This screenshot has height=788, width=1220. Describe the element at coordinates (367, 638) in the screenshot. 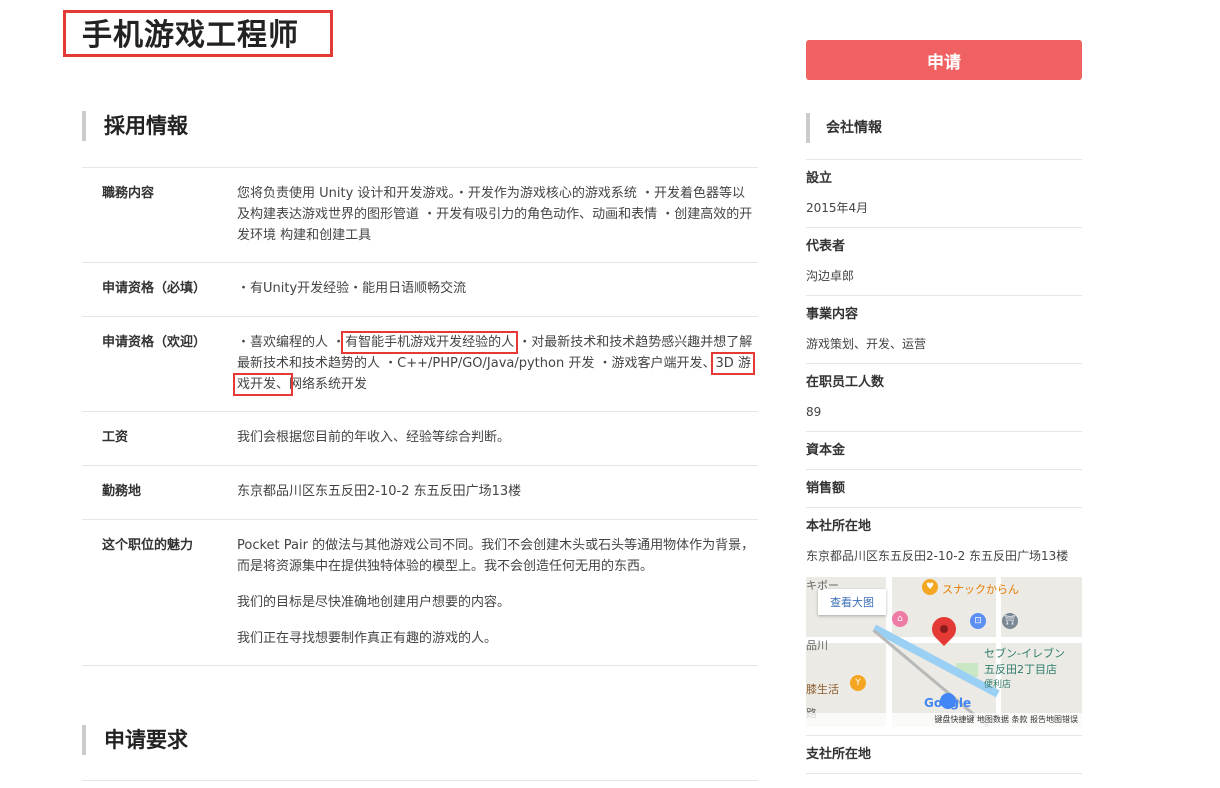

I see `appeal-paragraph: 我们正在寻找想要制作真正有趣的游戏的人。` at that location.